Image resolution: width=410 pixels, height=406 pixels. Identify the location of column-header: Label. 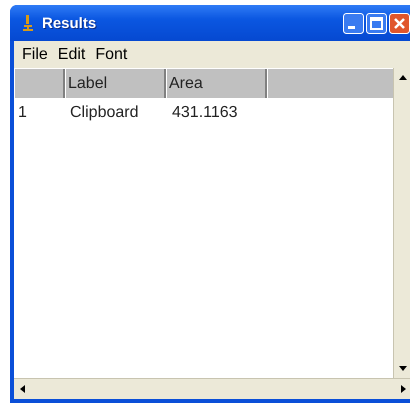
(115, 83).